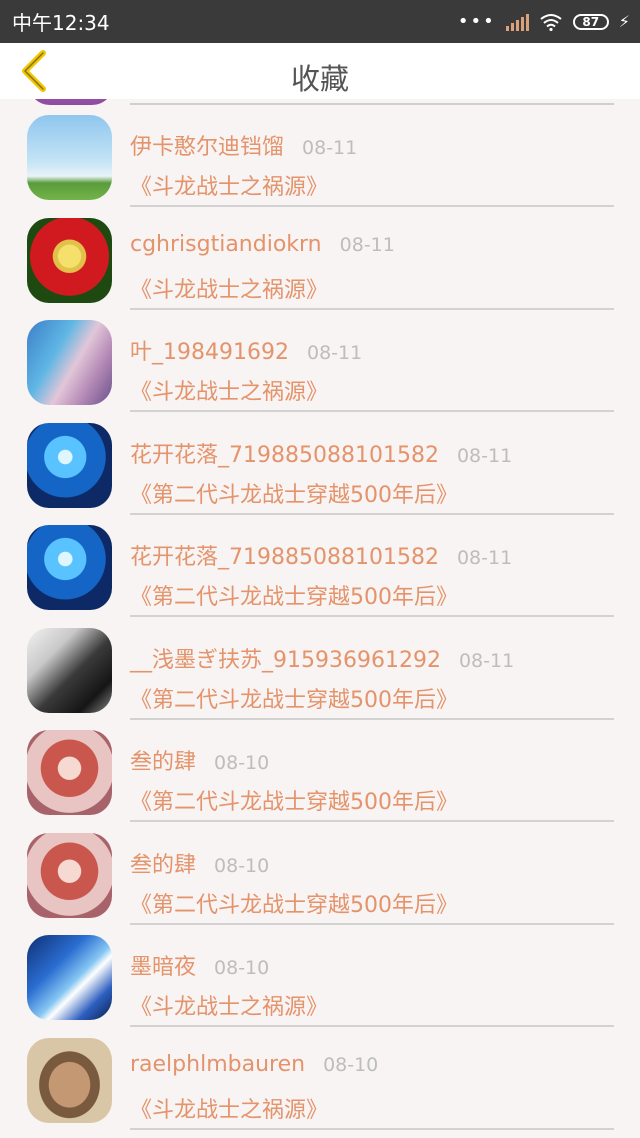 The height and width of the screenshot is (1138, 640). Describe the element at coordinates (69, 1080) in the screenshot. I see `avatar-photo-face-icon` at that location.